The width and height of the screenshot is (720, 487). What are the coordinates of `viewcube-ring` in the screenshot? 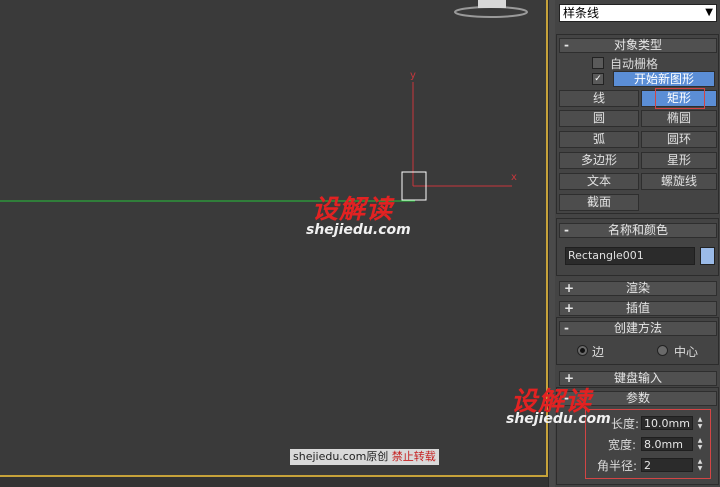 It's located at (491, 12).